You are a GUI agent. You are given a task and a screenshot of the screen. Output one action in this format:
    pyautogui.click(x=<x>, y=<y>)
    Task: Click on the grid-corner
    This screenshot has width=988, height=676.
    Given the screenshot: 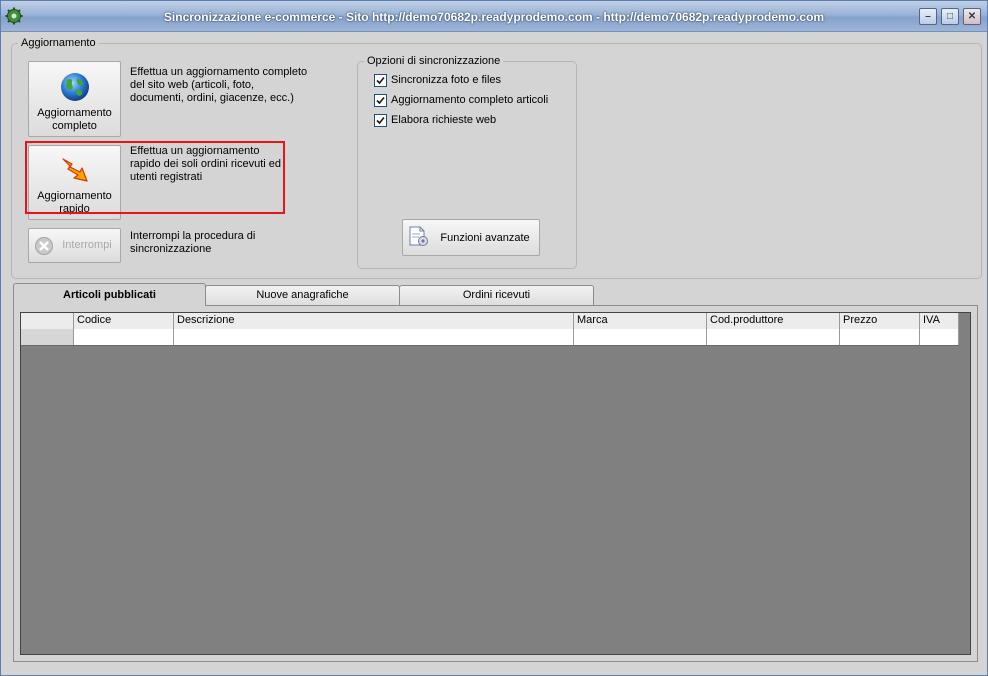 What is the action you would take?
    pyautogui.click(x=47, y=321)
    